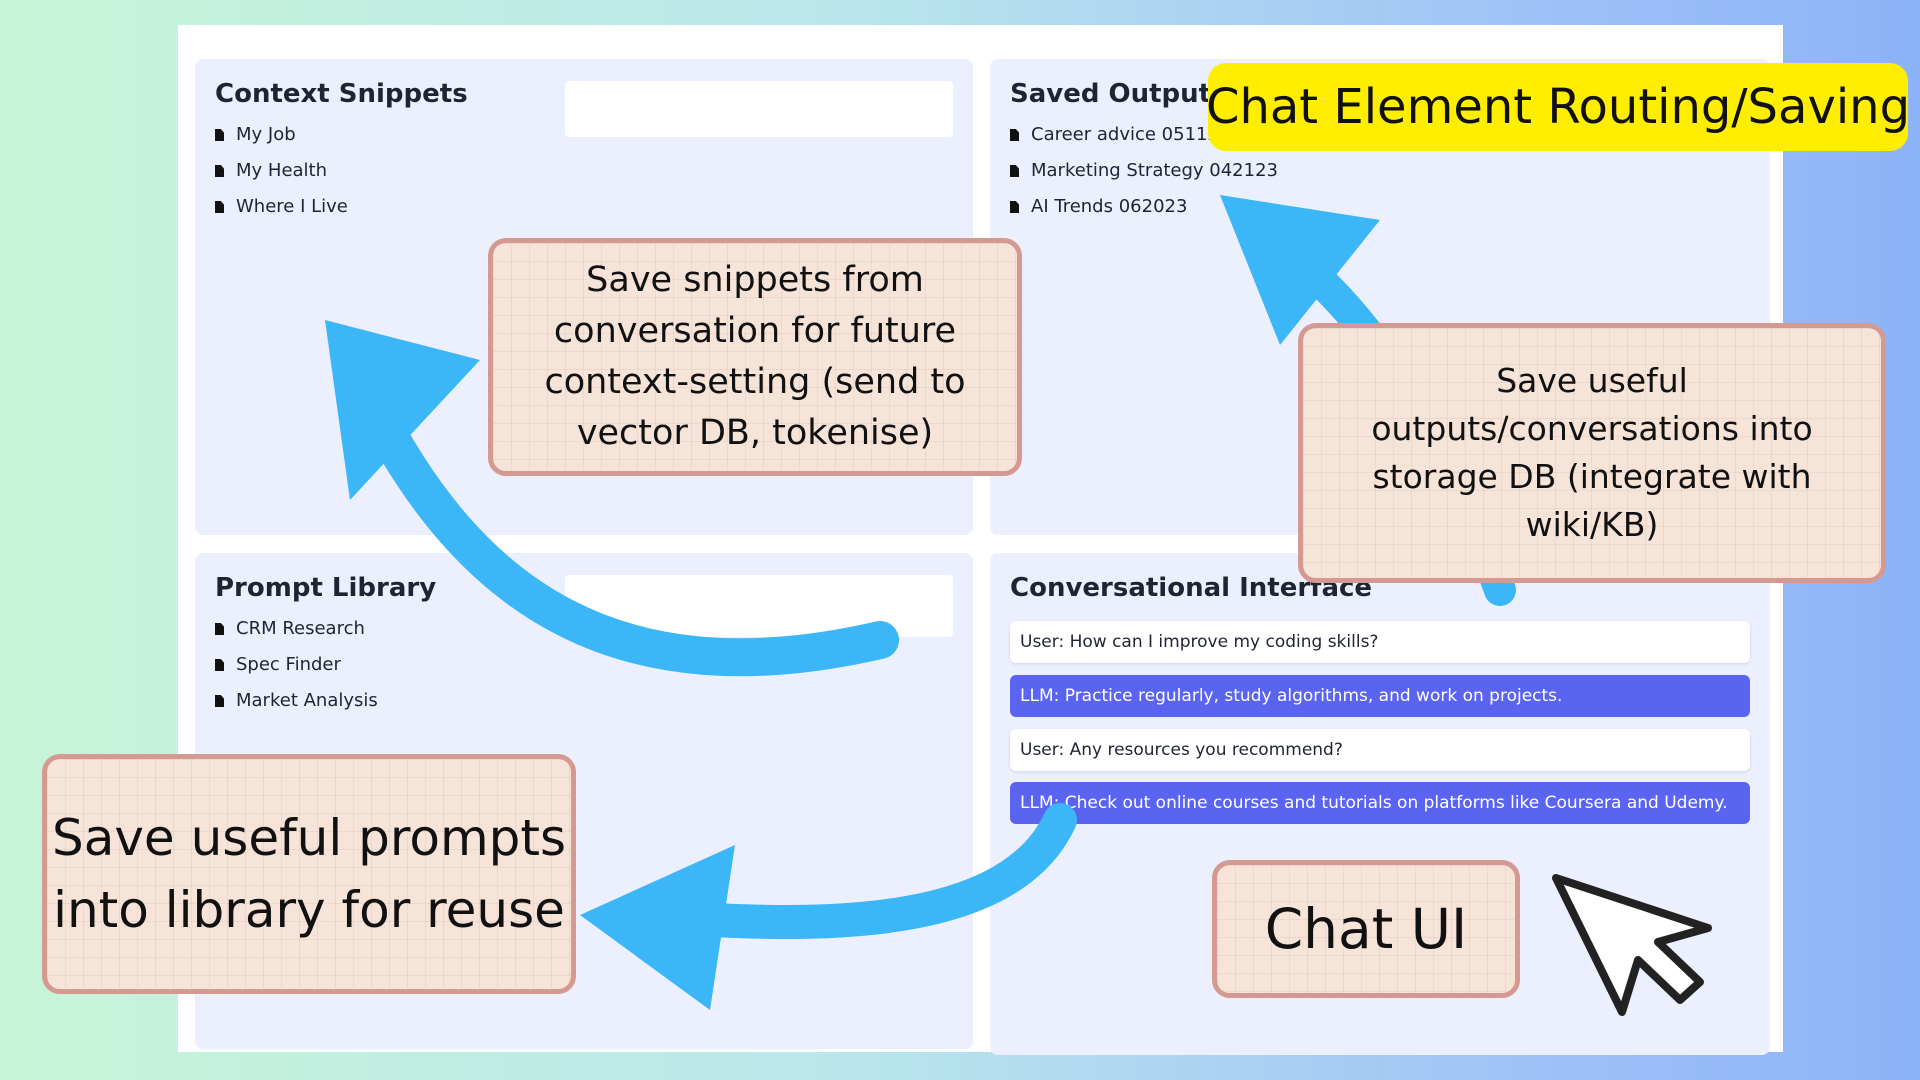  I want to click on cursor-icon, so click(1632, 945).